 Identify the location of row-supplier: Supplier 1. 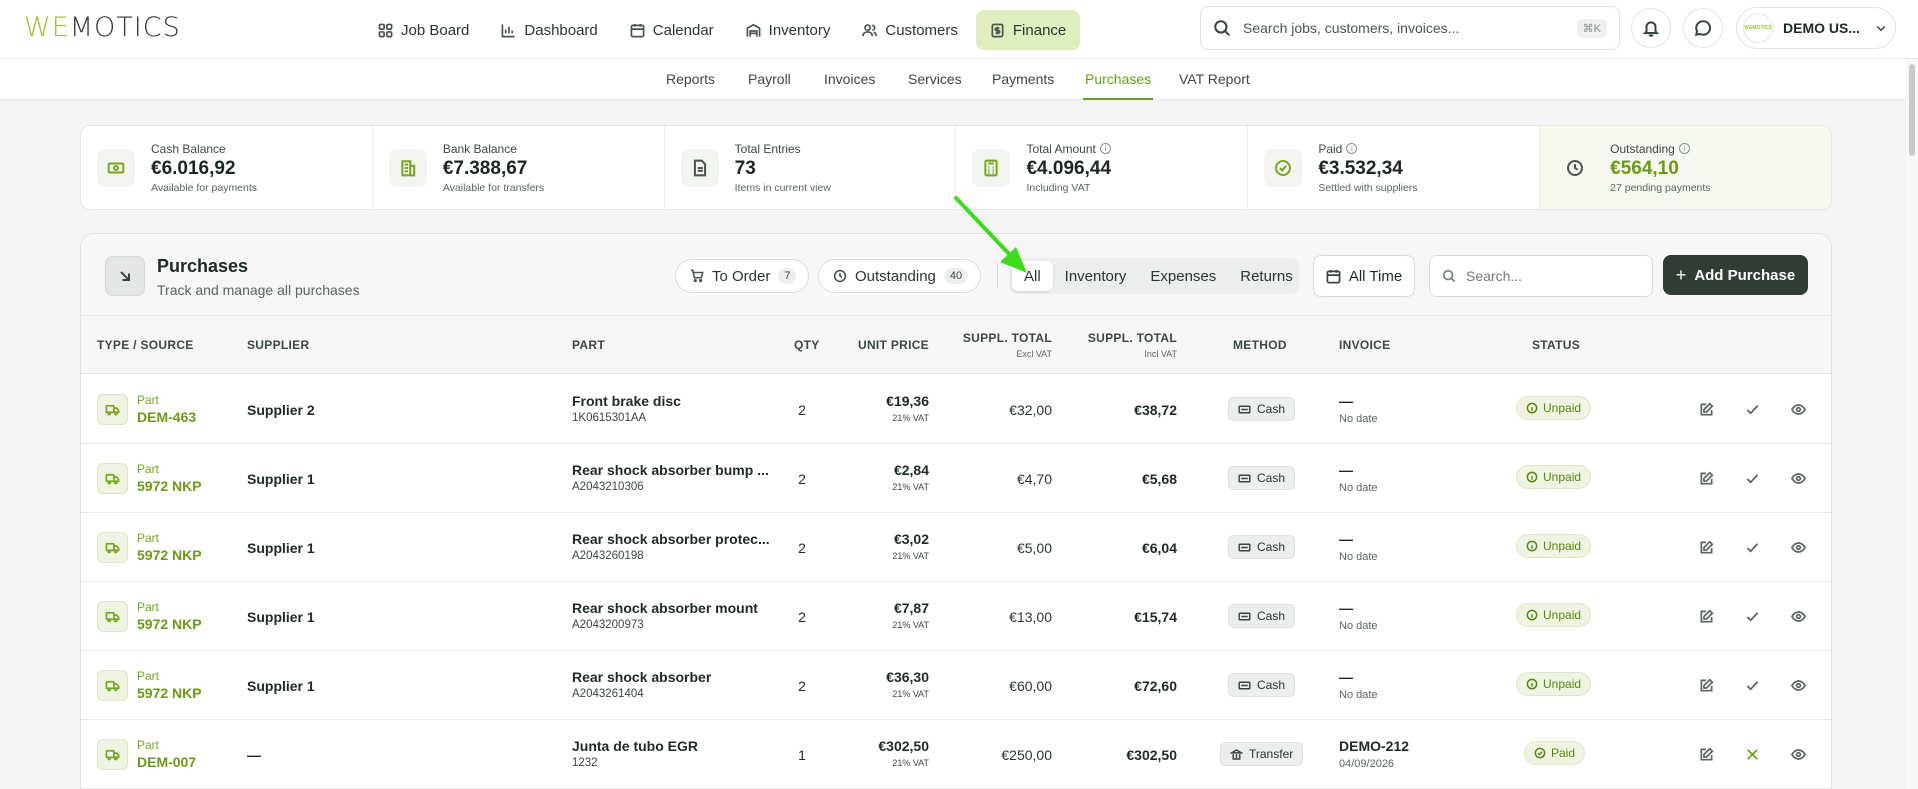
(281, 479).